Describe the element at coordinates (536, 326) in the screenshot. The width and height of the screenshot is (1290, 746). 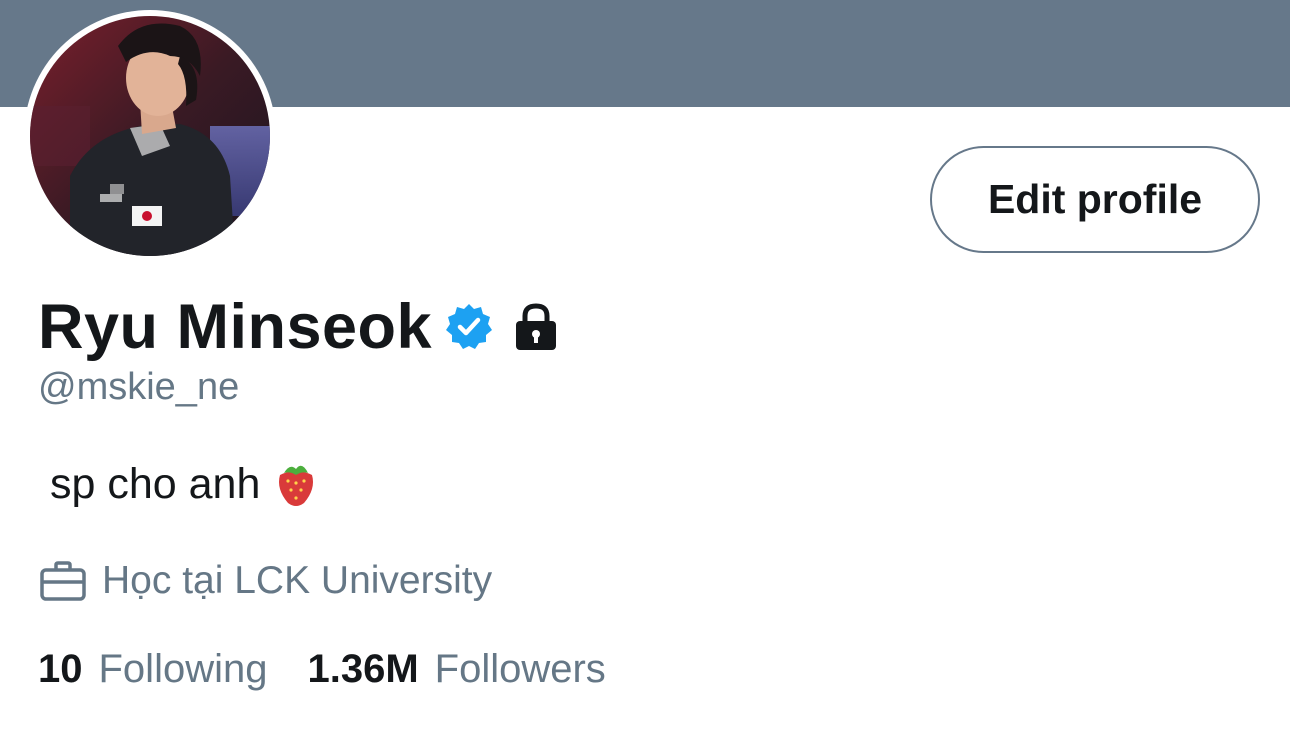
I see `lock-icon` at that location.